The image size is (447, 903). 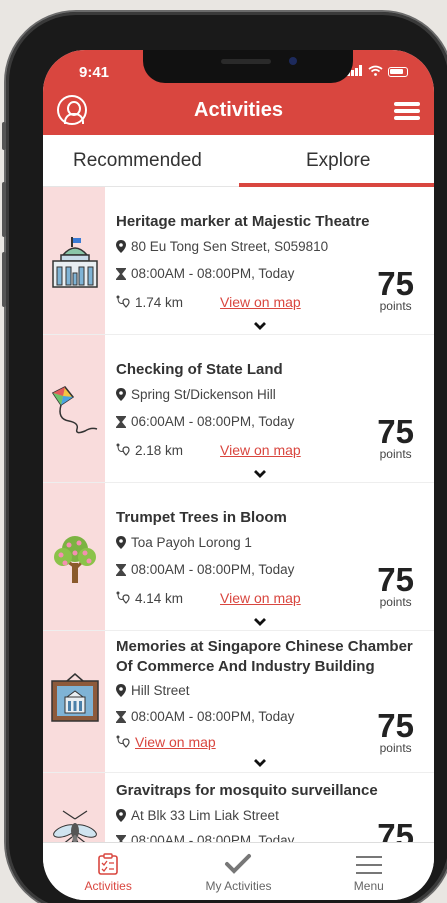 I want to click on location-text: Spring St/Dickenson Hill, so click(x=203, y=394).